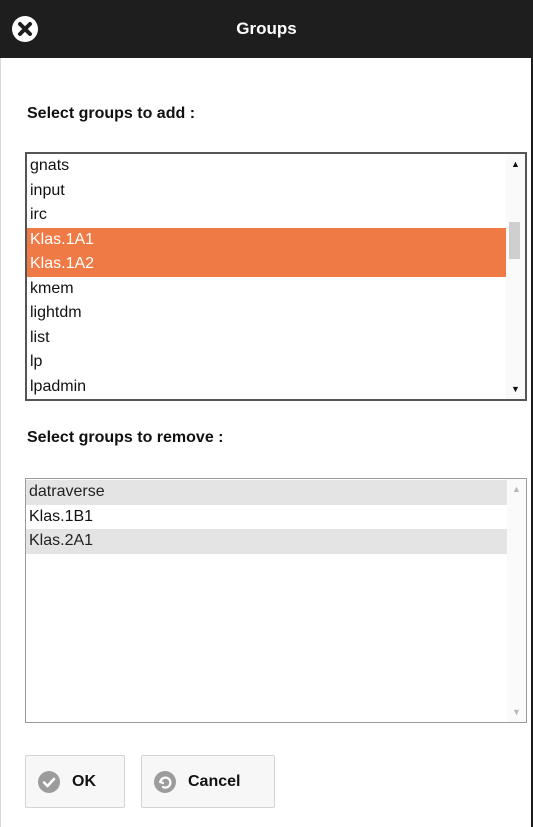  I want to click on add-groups-label: Select groups to add :, so click(111, 113).